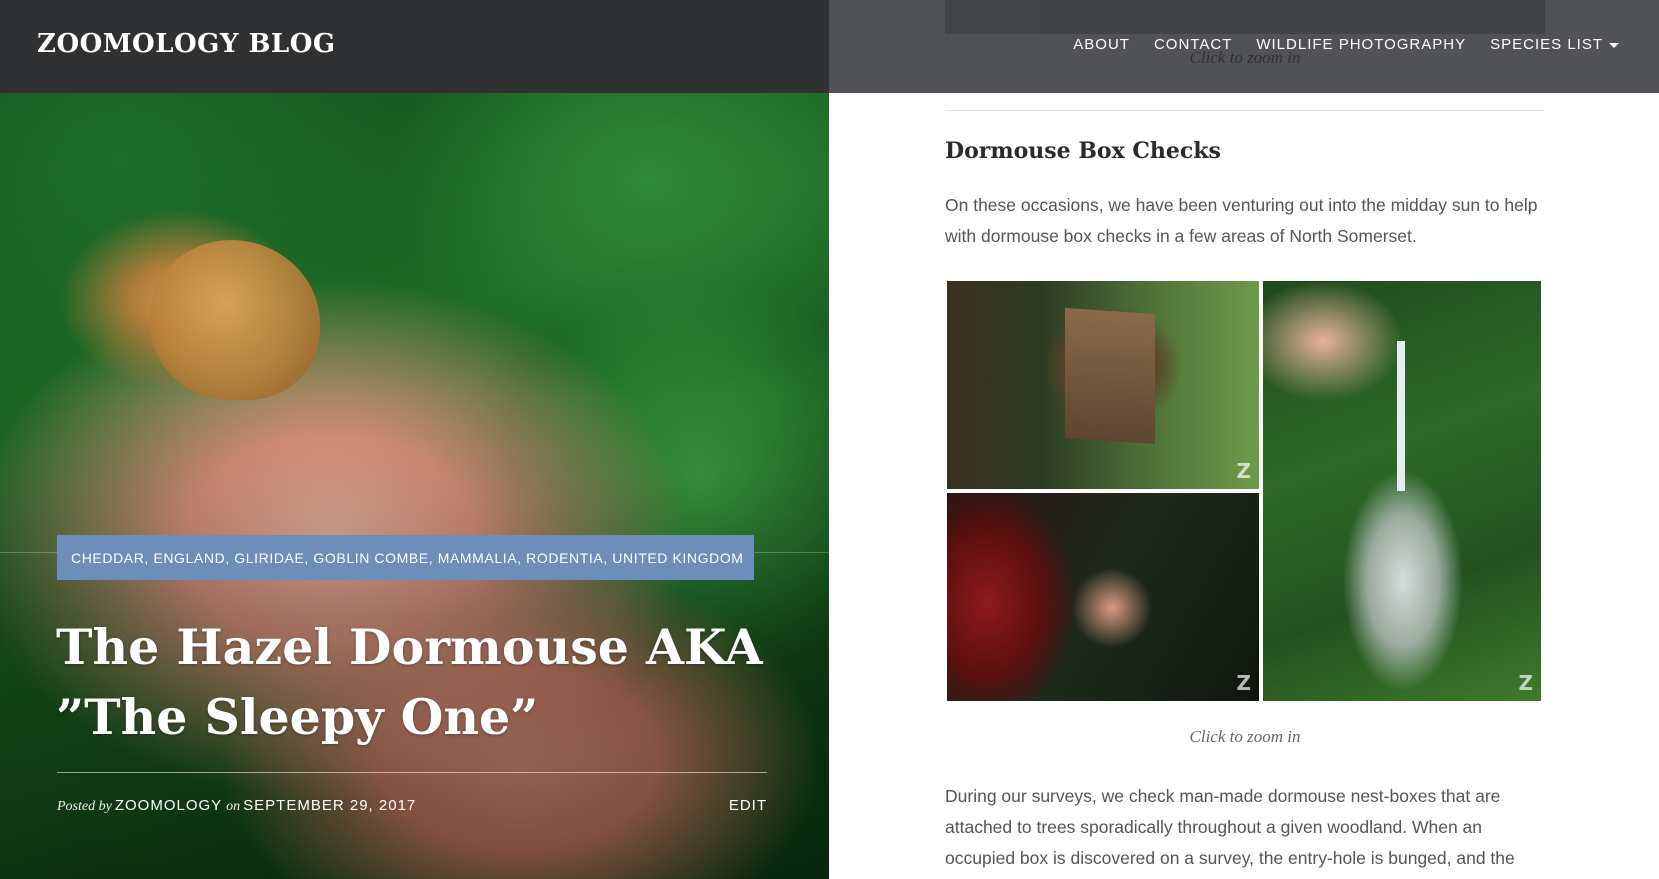  I want to click on section-heading: Dormouse Box Checks, so click(1083, 151).